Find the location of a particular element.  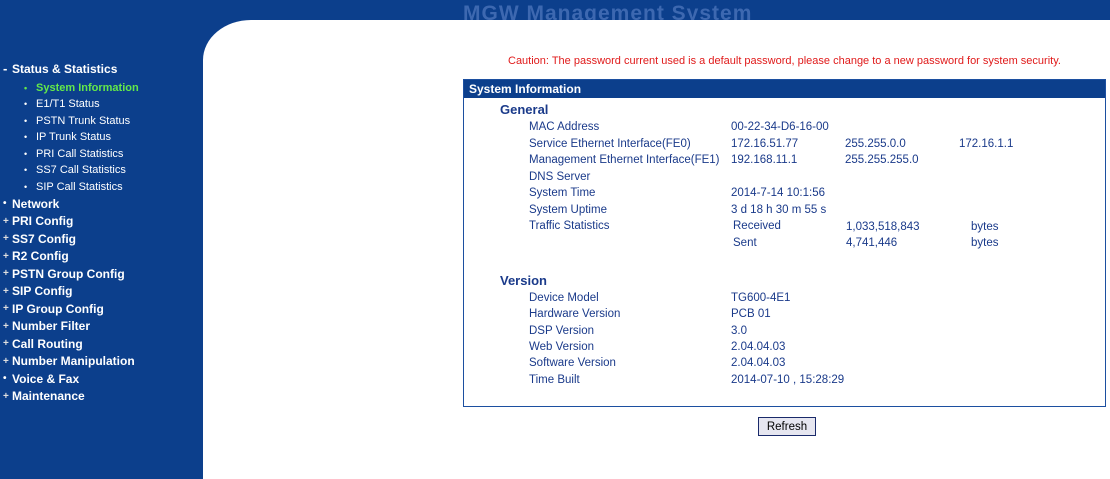

fe0-ip-value: 172.16.51.77 is located at coordinates (765, 144).